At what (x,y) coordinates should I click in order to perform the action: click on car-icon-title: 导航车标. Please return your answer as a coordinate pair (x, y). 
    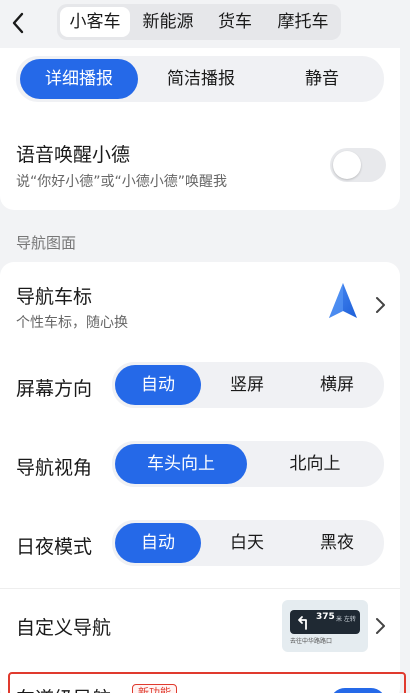
    Looking at the image, I should click on (54, 297).